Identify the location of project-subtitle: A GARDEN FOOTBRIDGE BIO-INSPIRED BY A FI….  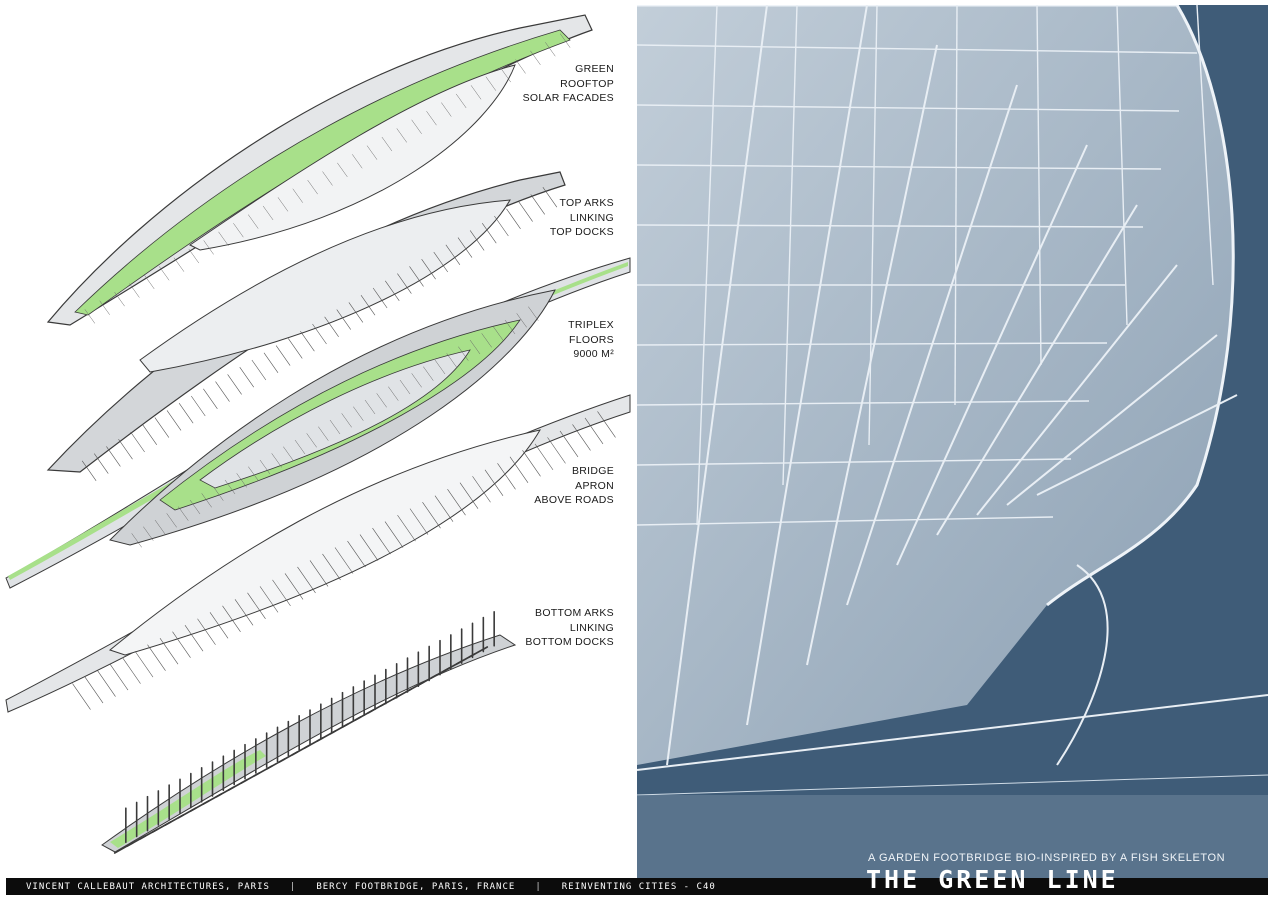
(1047, 858).